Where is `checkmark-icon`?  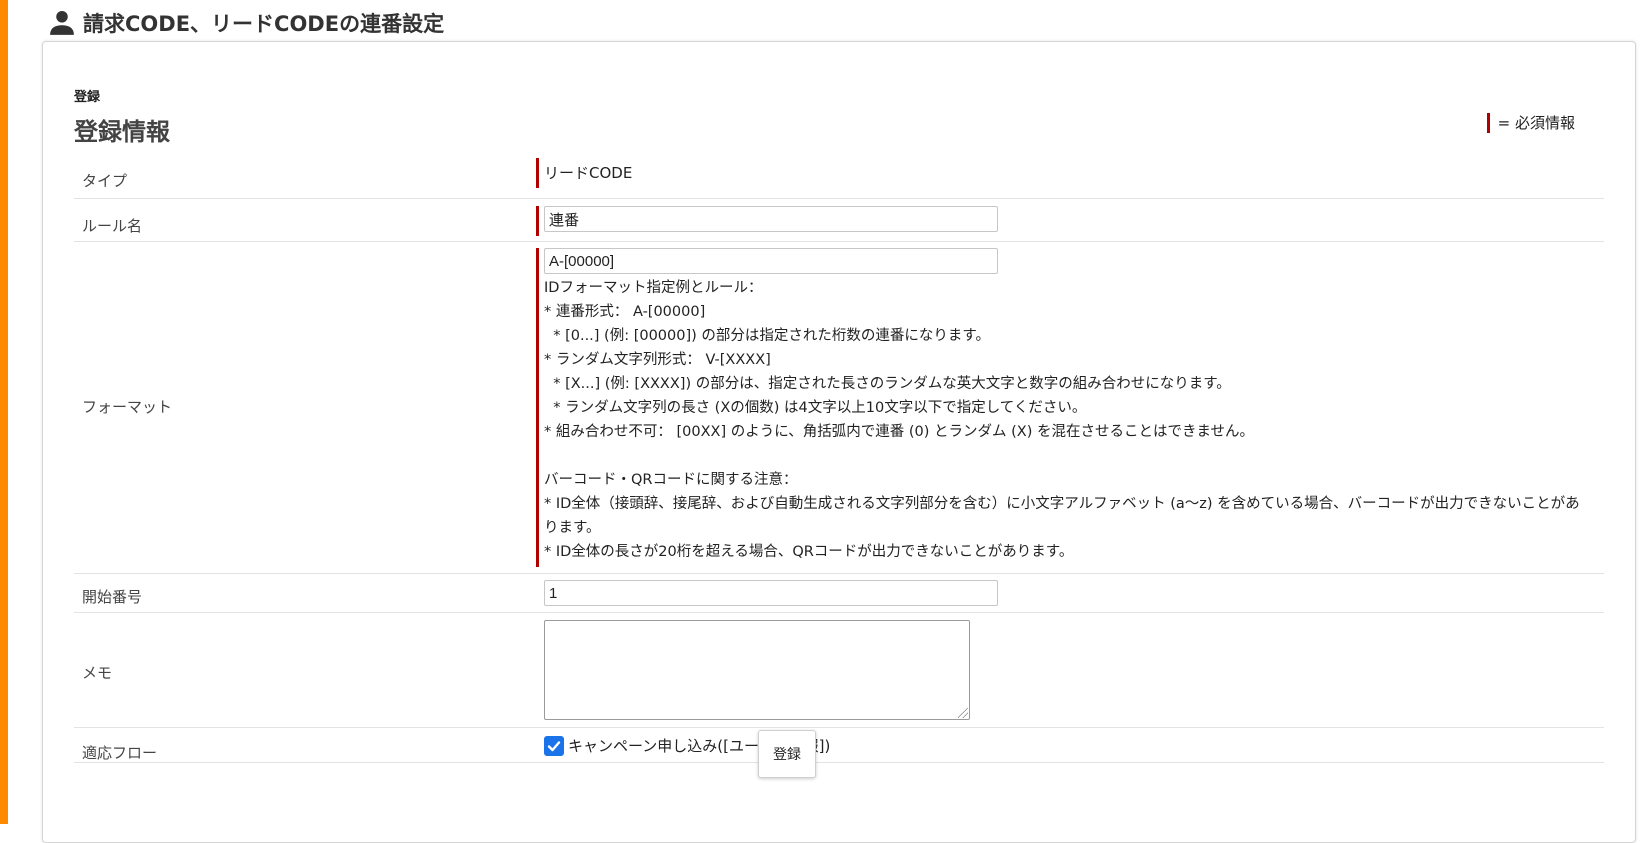
checkmark-icon is located at coordinates (554, 745).